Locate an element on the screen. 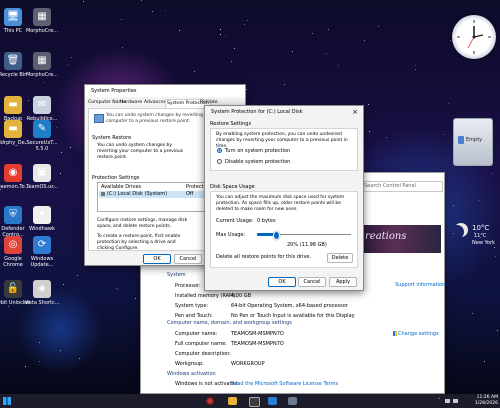 The width and height of the screenshot is (500, 408). desktop-icon-glyph-icon: ▦ is located at coordinates (42, 61).